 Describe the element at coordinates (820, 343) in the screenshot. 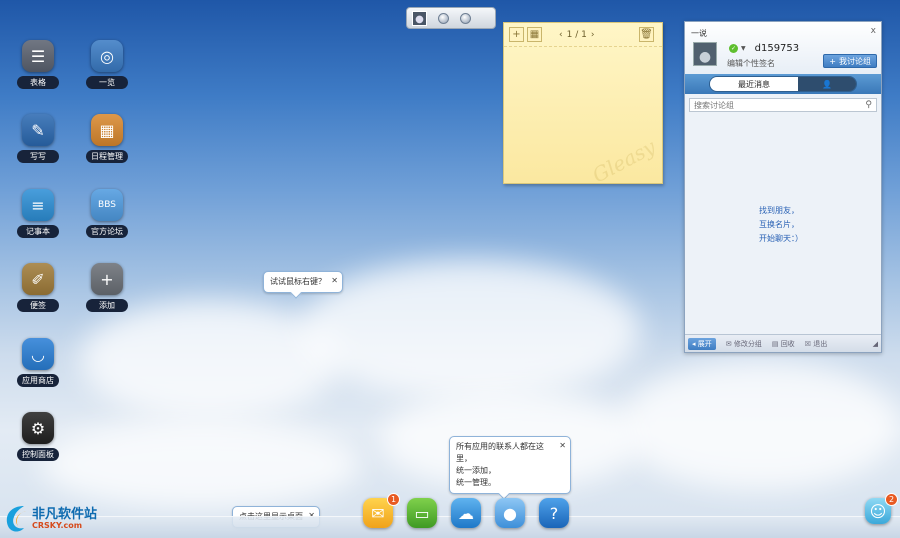

I see `exit-label: 退出` at that location.